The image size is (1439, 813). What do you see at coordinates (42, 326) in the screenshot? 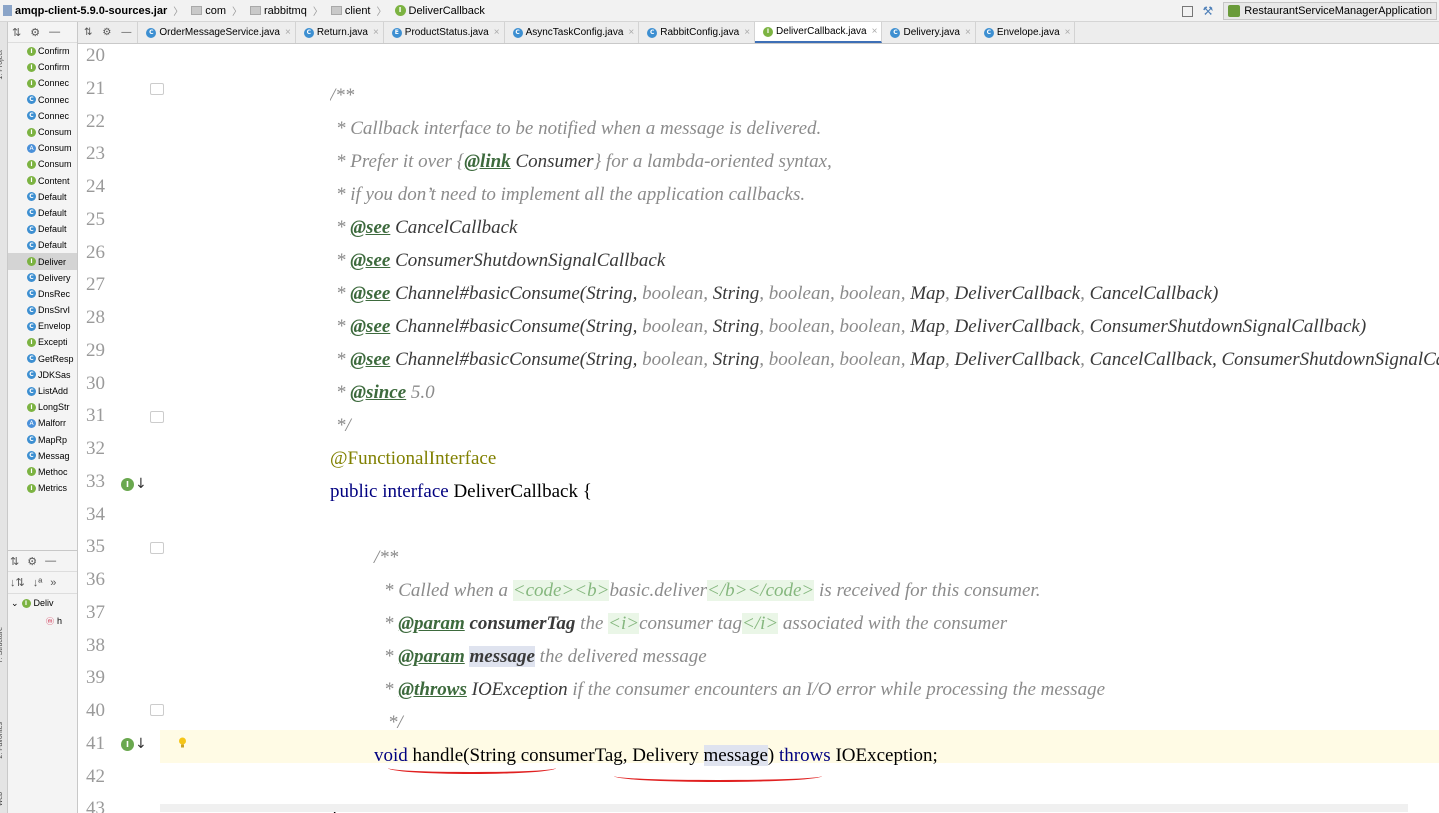
I see `tree-item: C Envelop` at bounding box center [42, 326].